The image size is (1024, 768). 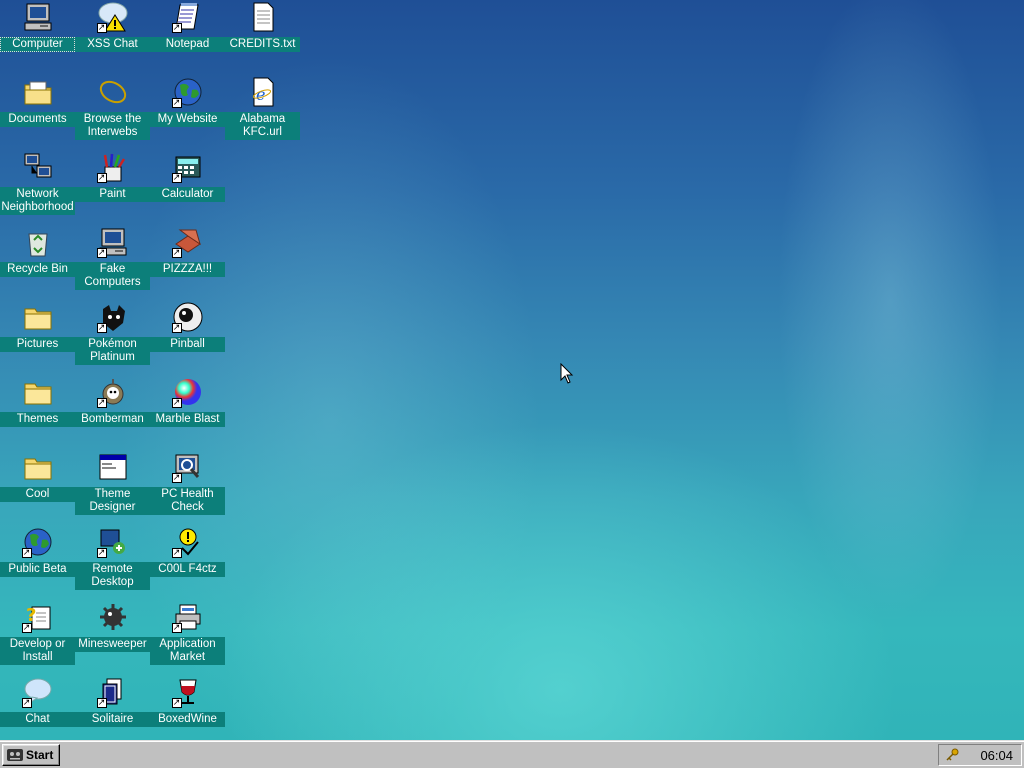 I want to click on desktop-icon-pizzza: ↗ PIZZZA!!!, so click(x=187, y=251).